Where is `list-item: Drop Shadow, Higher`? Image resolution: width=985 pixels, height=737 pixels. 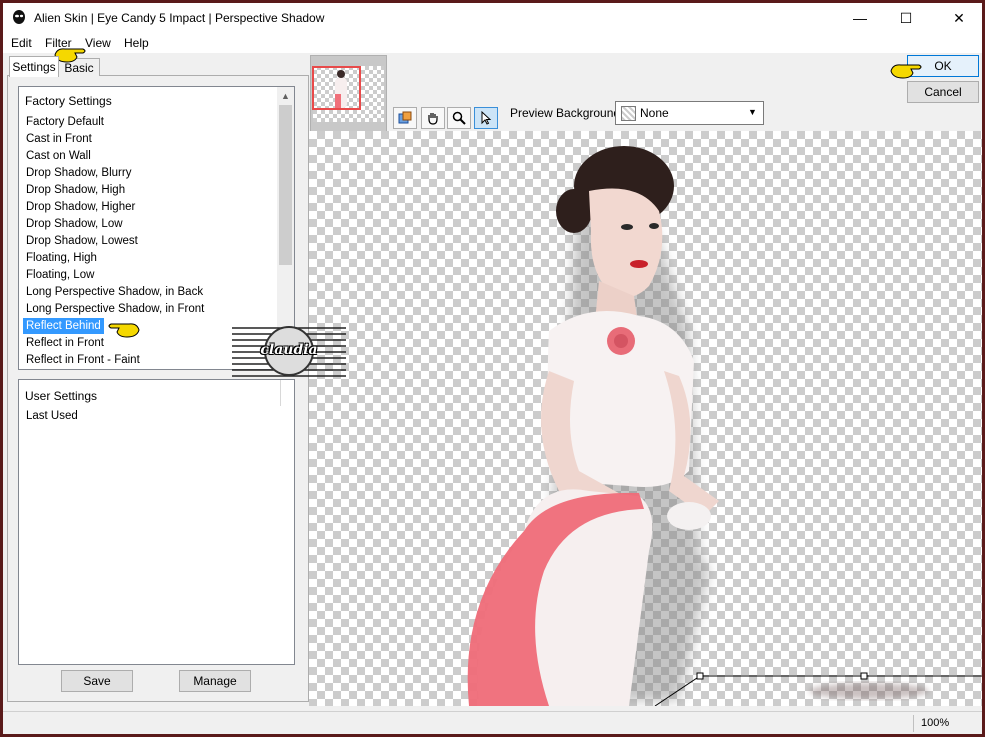 list-item: Drop Shadow, Higher is located at coordinates (80, 207).